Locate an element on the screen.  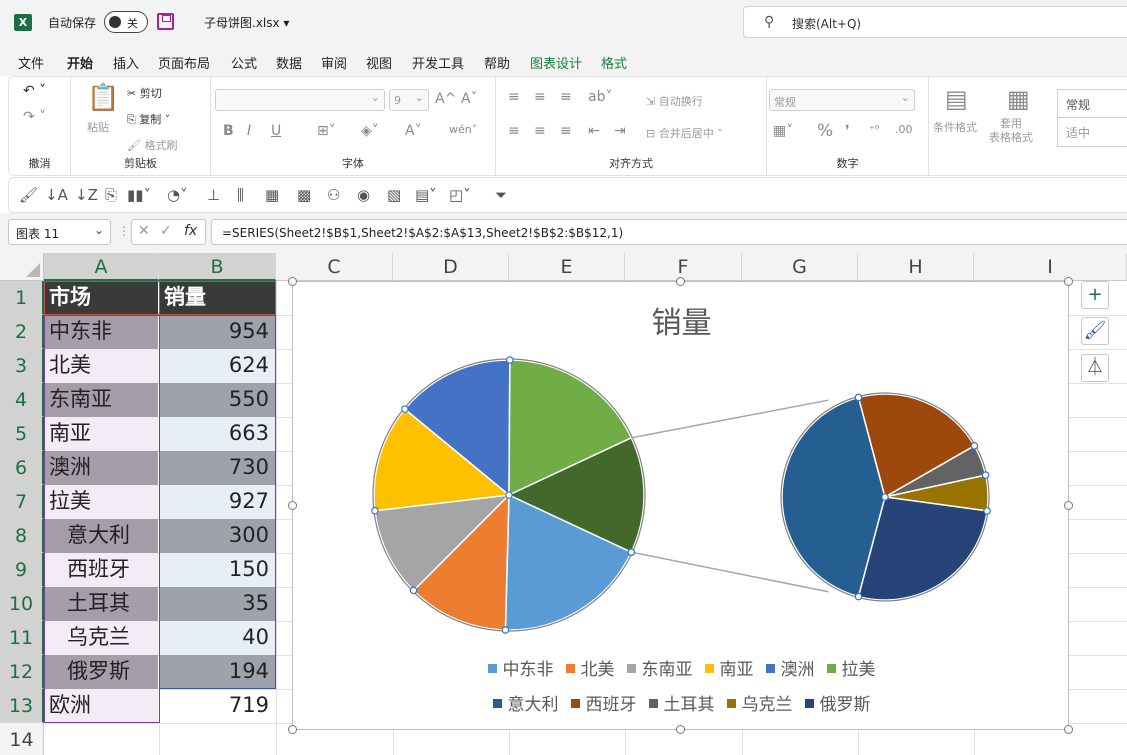
row-header-6: 6 is located at coordinates (22, 468).